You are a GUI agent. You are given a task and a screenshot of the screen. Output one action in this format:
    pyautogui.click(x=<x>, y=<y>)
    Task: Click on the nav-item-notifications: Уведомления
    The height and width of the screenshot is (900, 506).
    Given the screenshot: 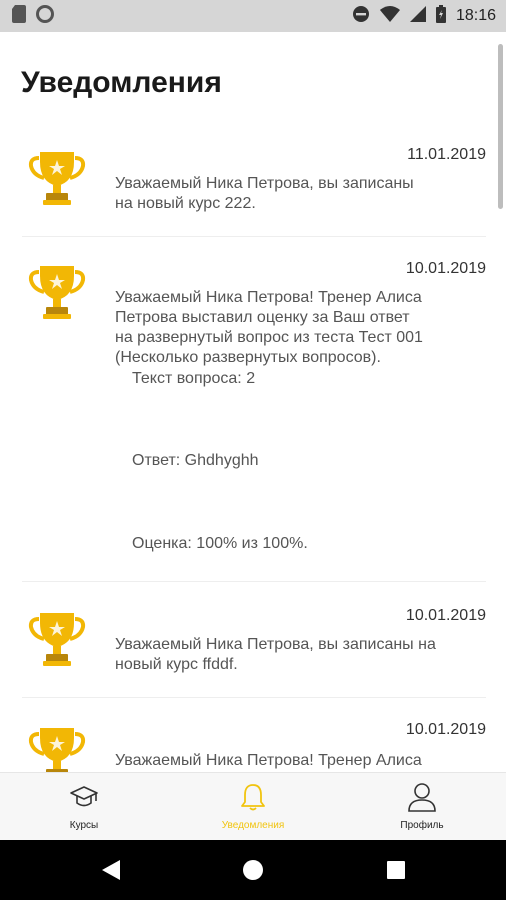 What is the action you would take?
    pyautogui.click(x=253, y=807)
    